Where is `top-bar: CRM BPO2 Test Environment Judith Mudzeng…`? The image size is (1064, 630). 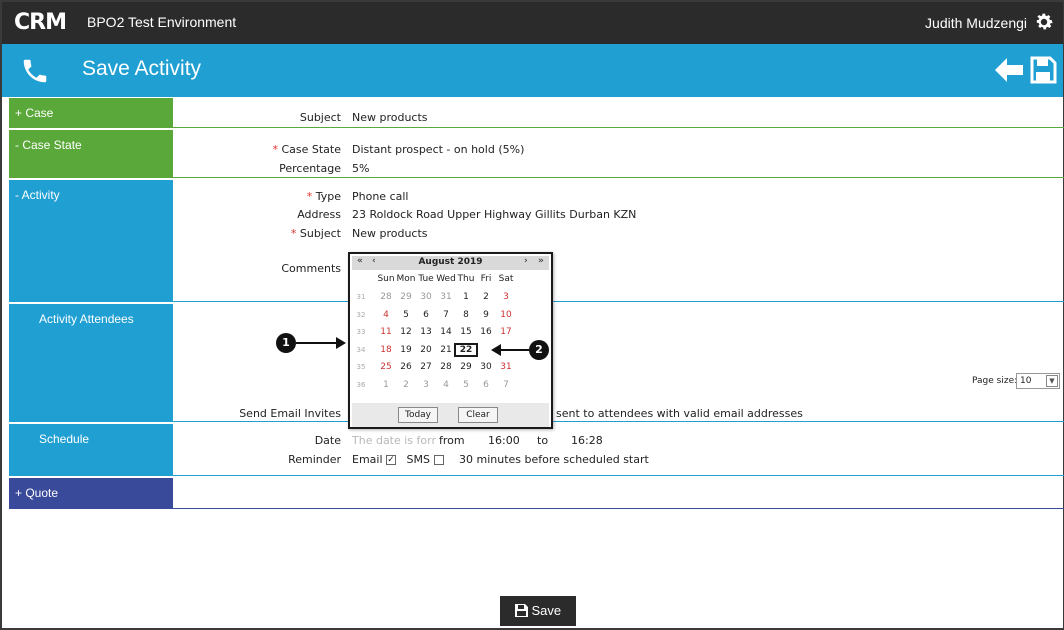 top-bar: CRM BPO2 Test Environment Judith Mudzeng… is located at coordinates (532, 23).